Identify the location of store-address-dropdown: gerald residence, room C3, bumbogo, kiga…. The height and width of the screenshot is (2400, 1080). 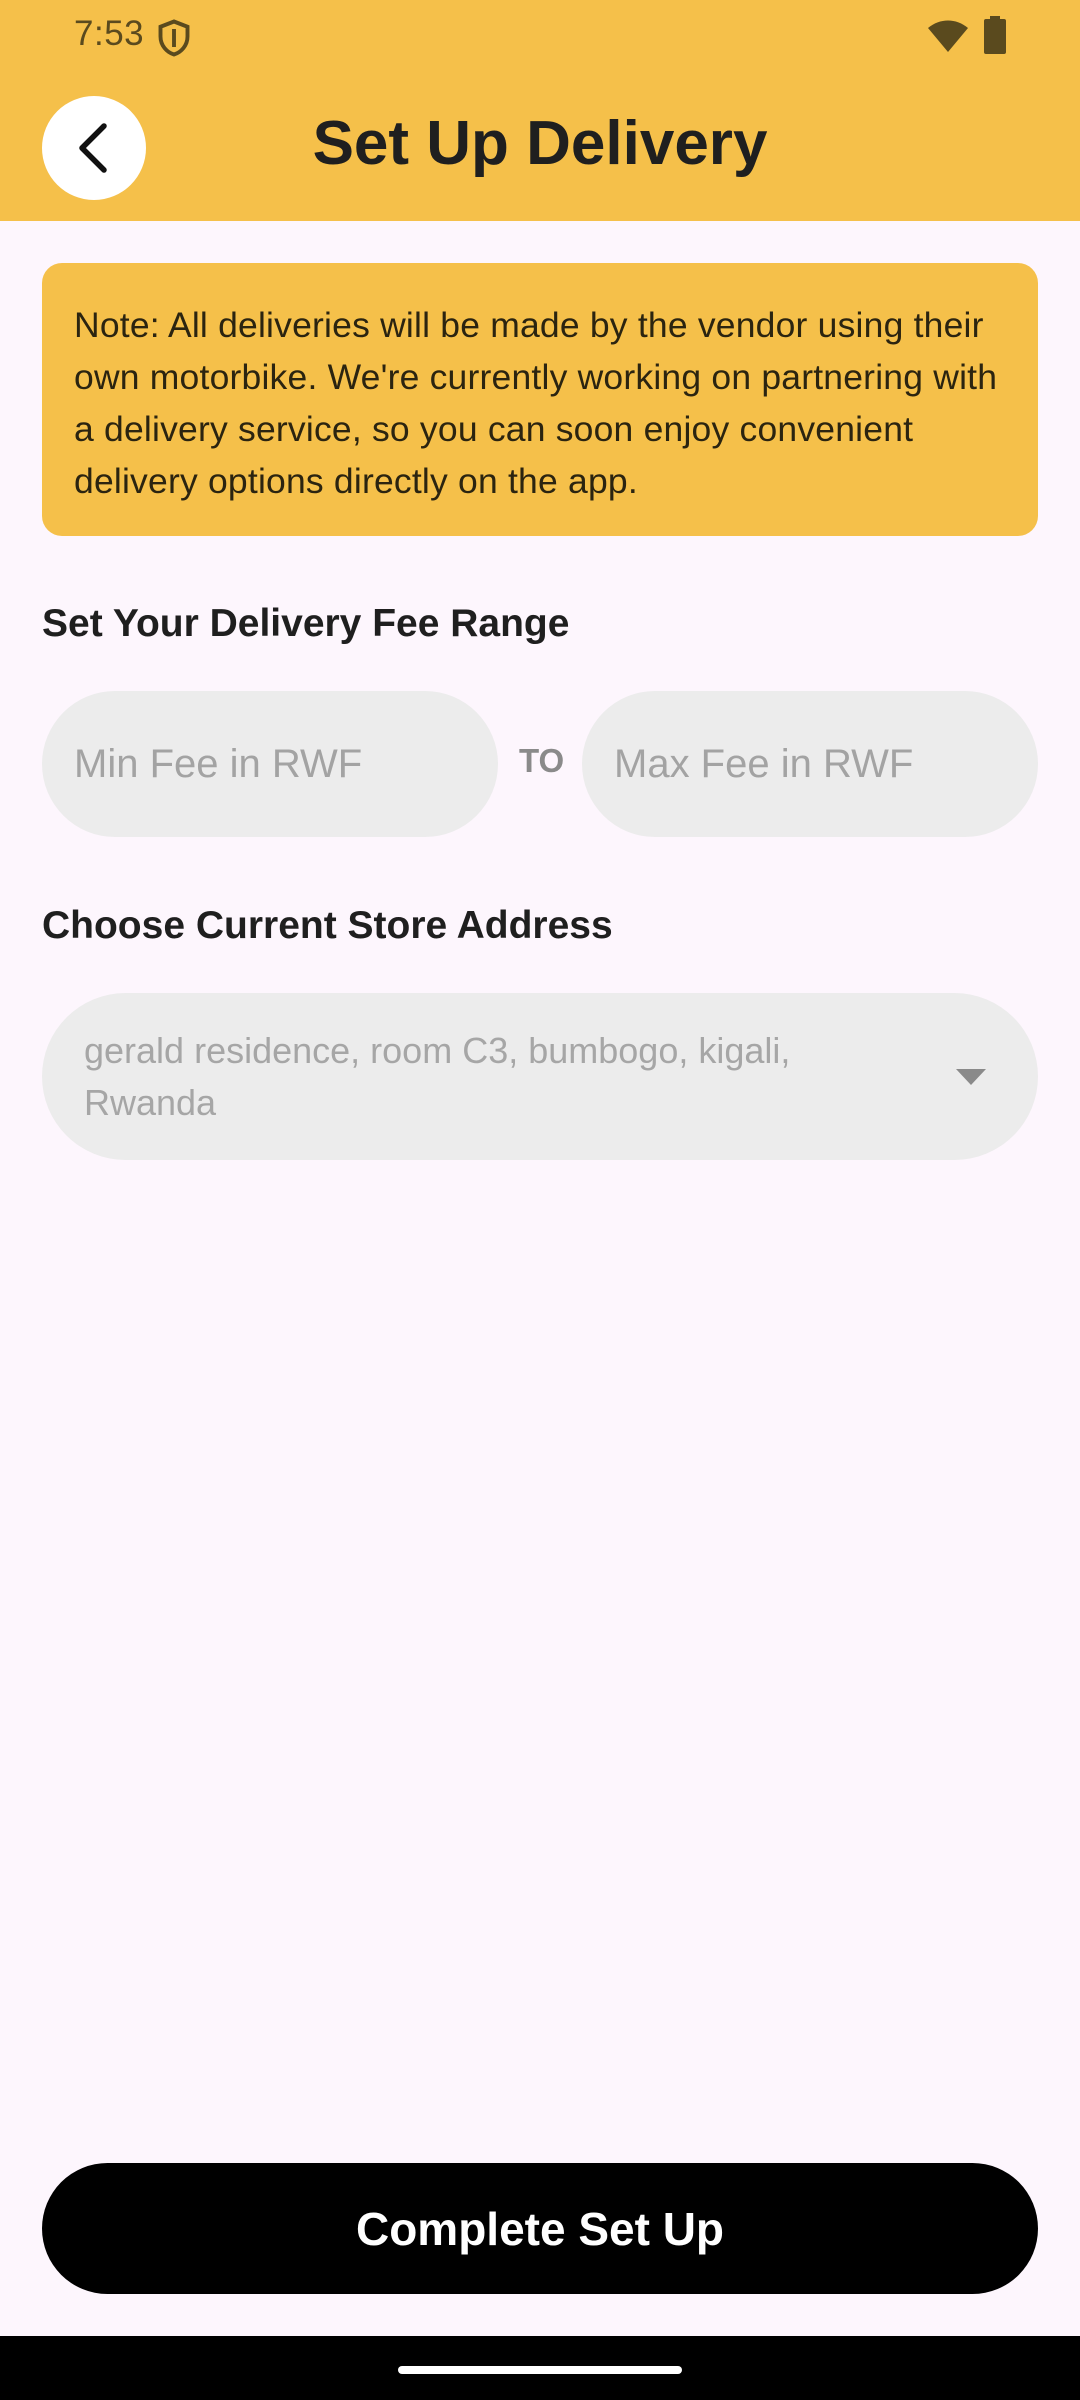
(540, 1076).